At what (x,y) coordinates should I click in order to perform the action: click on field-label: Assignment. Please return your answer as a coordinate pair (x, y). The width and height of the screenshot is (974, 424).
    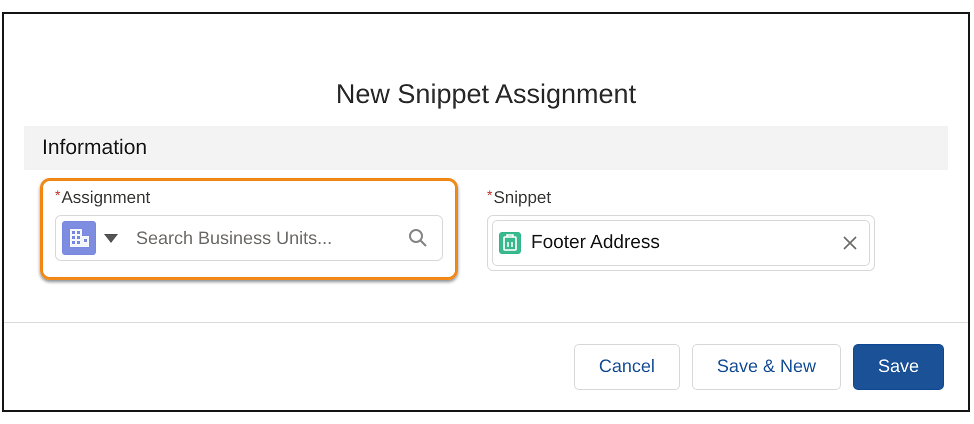
    Looking at the image, I should click on (105, 198).